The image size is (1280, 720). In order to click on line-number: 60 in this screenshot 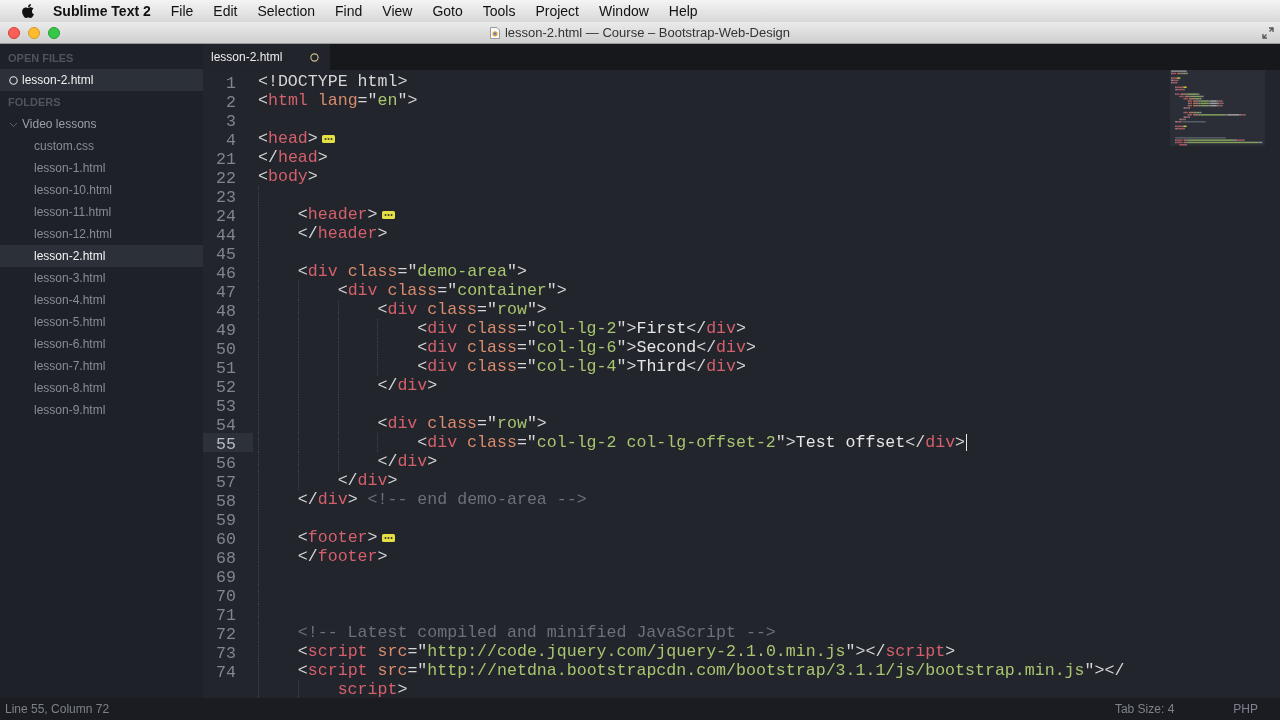, I will do `click(226, 539)`.